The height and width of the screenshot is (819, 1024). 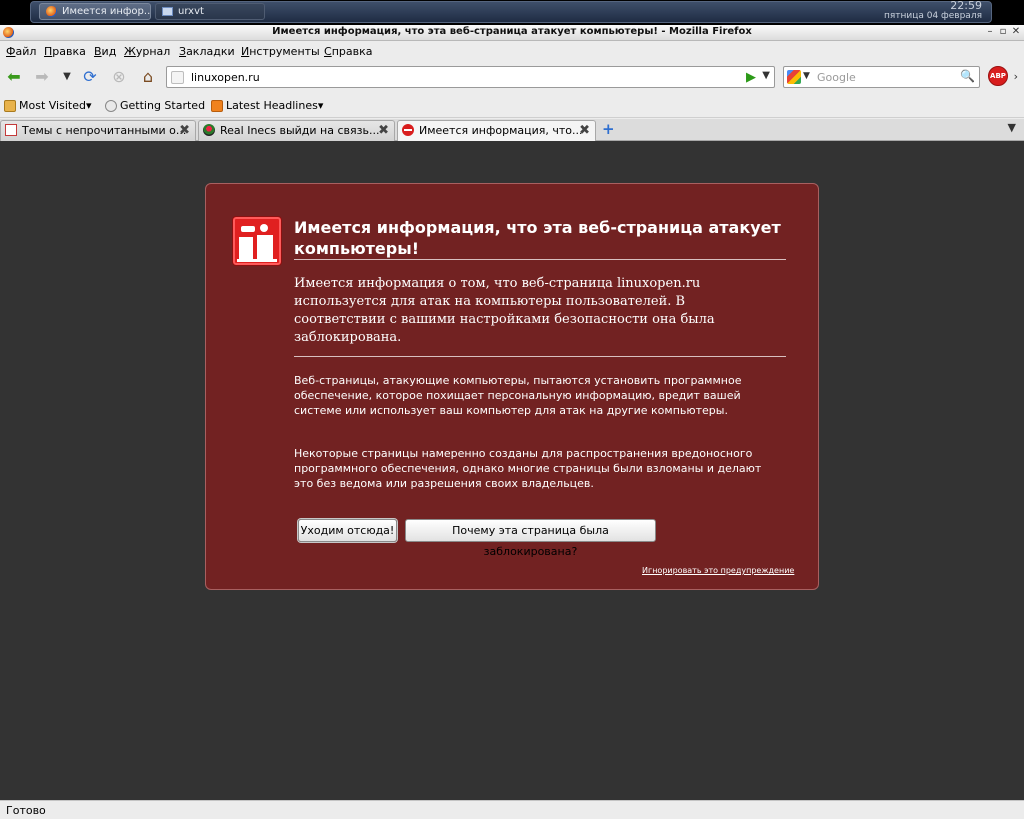 I want to click on taskbar-task-label: urxvt, so click(x=191, y=11).